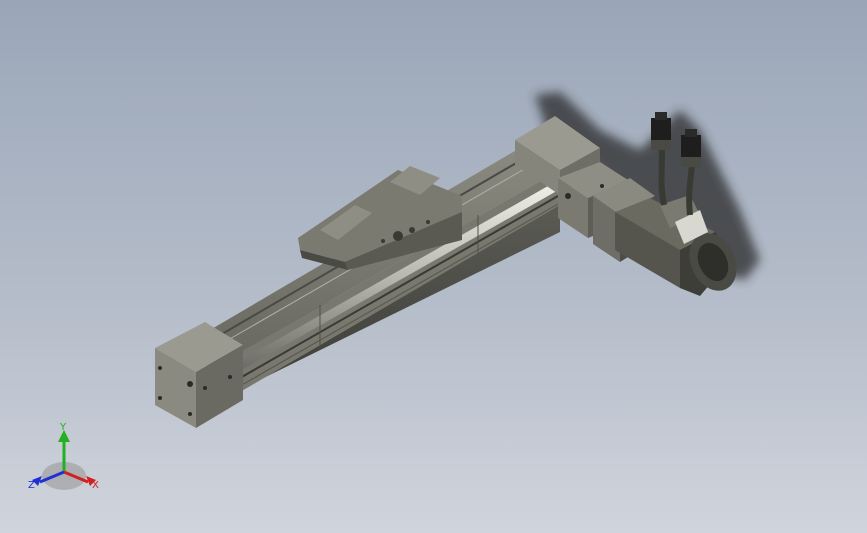 The height and width of the screenshot is (533, 867). Describe the element at coordinates (31, 485) in the screenshot. I see `z-axis-label: Z` at that location.